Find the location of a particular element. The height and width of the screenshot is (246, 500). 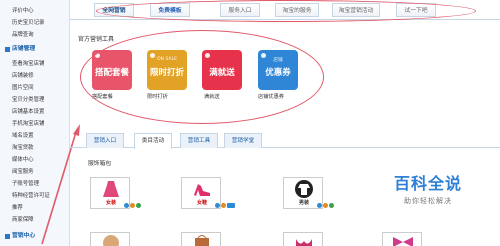

sidebar-item-service: 阅宝服务 is located at coordinates (23, 171).